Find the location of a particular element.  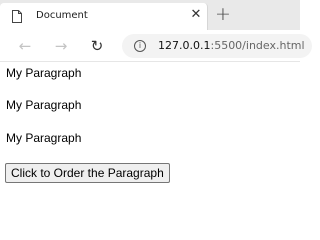

reload-icon: ↻ is located at coordinates (97, 46).